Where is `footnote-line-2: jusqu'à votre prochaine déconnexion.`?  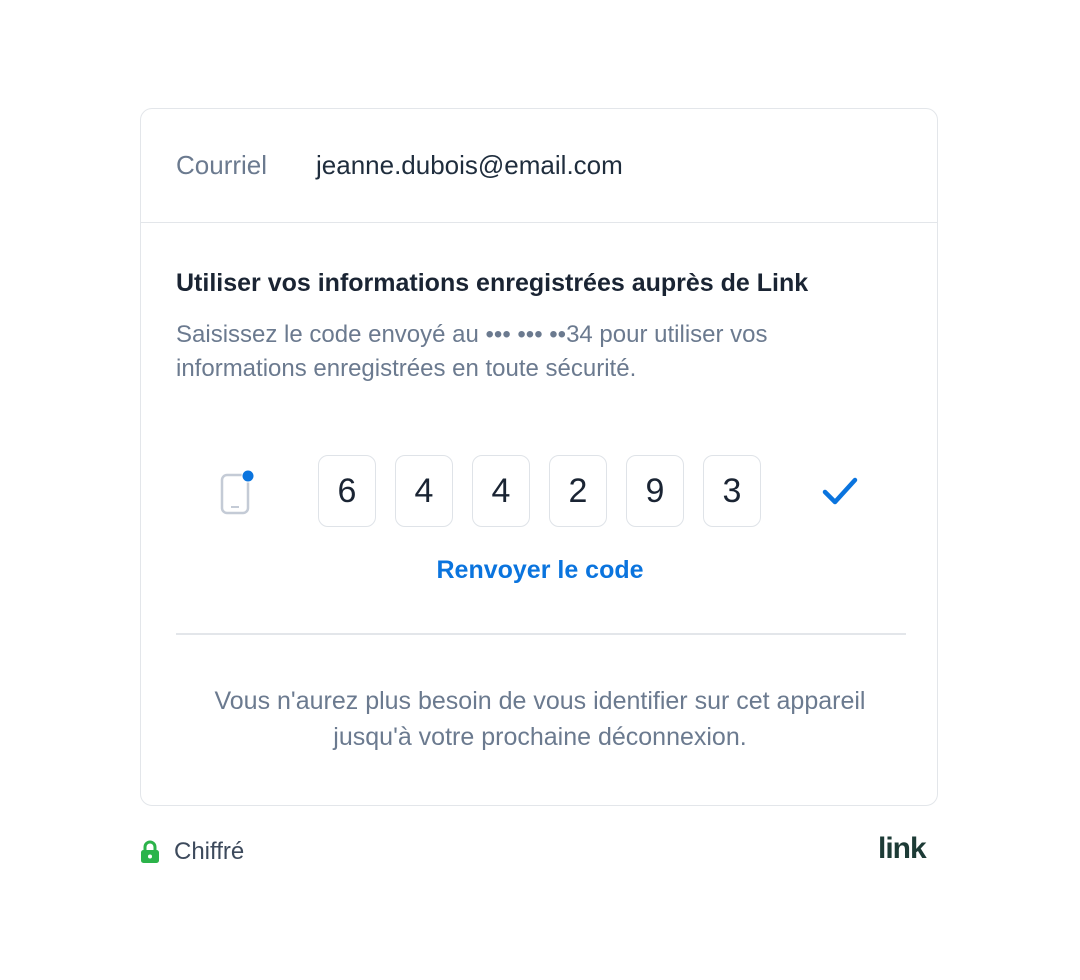
footnote-line-2: jusqu'à votre prochaine déconnexion. is located at coordinates (540, 737).